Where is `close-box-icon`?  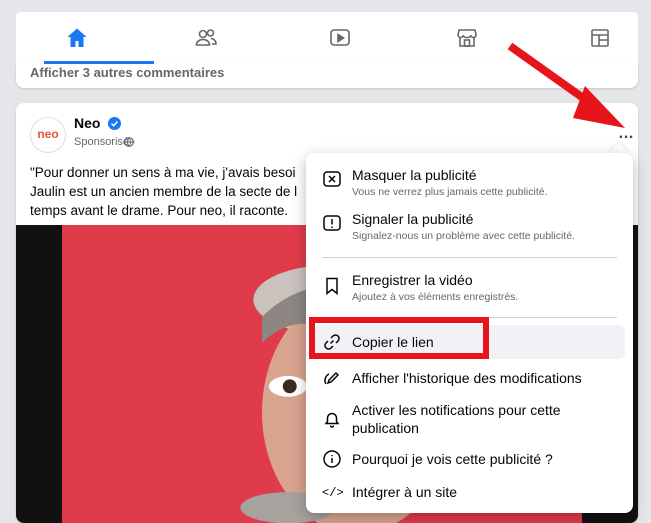 close-box-icon is located at coordinates (332, 179).